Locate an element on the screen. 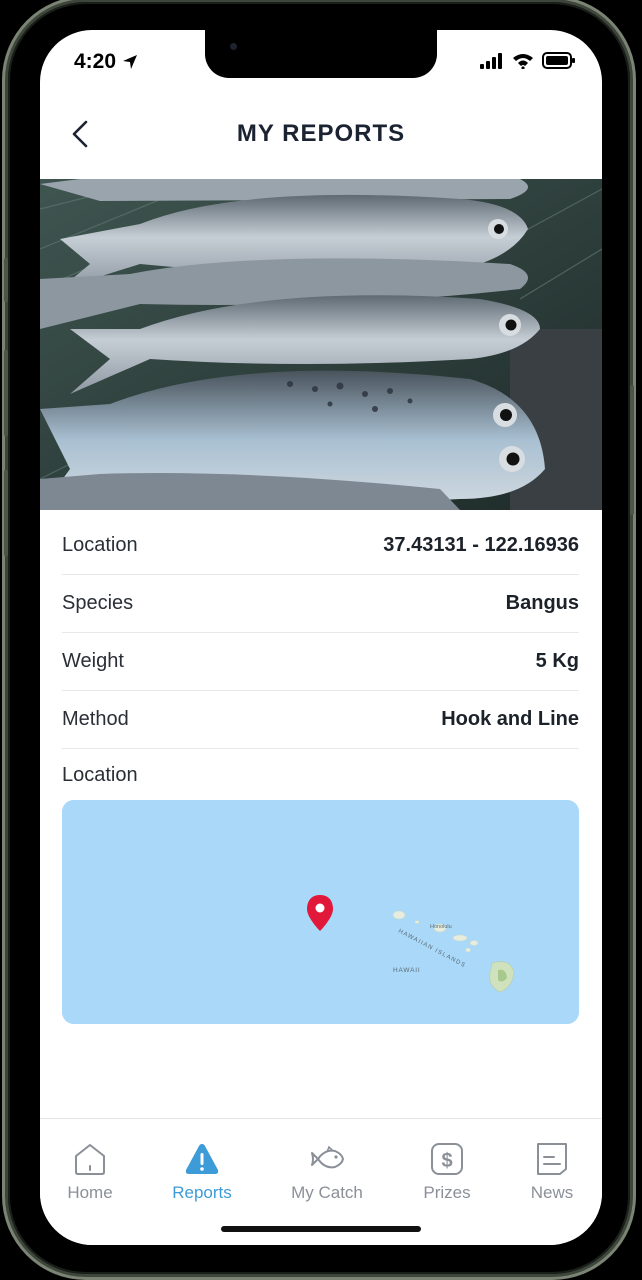  tab-home: Home is located at coordinates (90, 1172).